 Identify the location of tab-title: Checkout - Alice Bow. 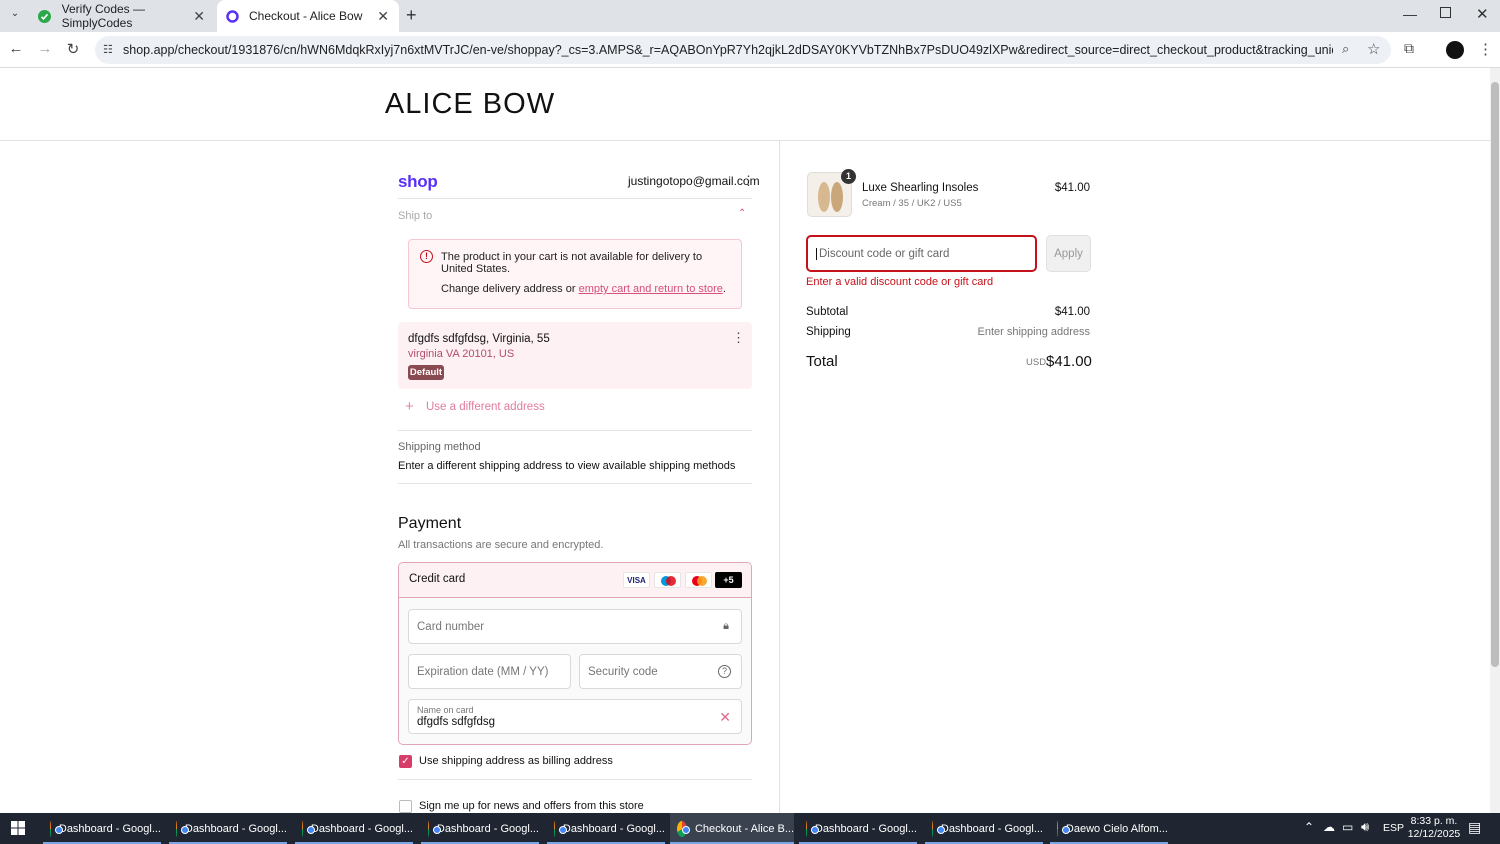
(306, 16).